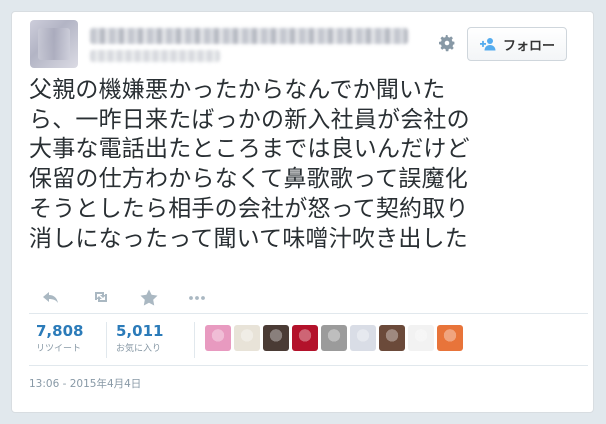  Describe the element at coordinates (308, 313) in the screenshot. I see `stats-top-divider` at that location.